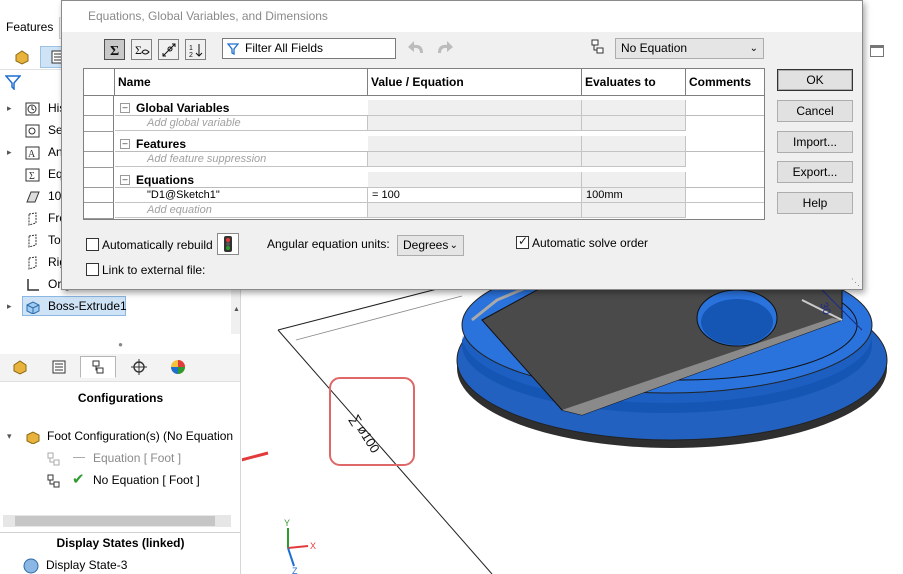 Image resolution: width=903 pixels, height=574 pixels. What do you see at coordinates (120, 398) in the screenshot?
I see `configurations-title: Configurations` at bounding box center [120, 398].